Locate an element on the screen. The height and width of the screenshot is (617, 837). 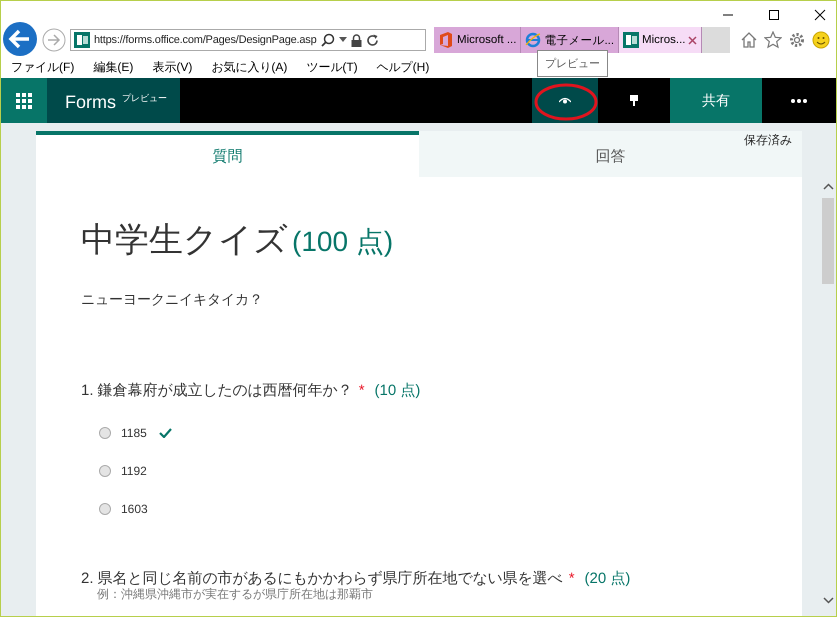
eye-icon is located at coordinates (565, 100).